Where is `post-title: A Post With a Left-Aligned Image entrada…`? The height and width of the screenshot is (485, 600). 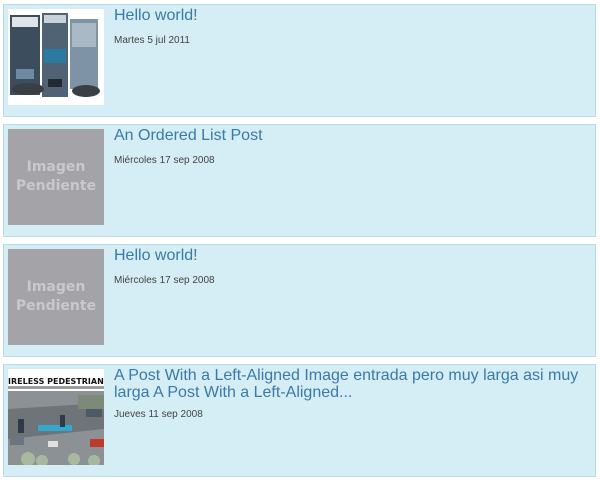
post-title: A Post With a Left-Aligned Image entrada… is located at coordinates (347, 384).